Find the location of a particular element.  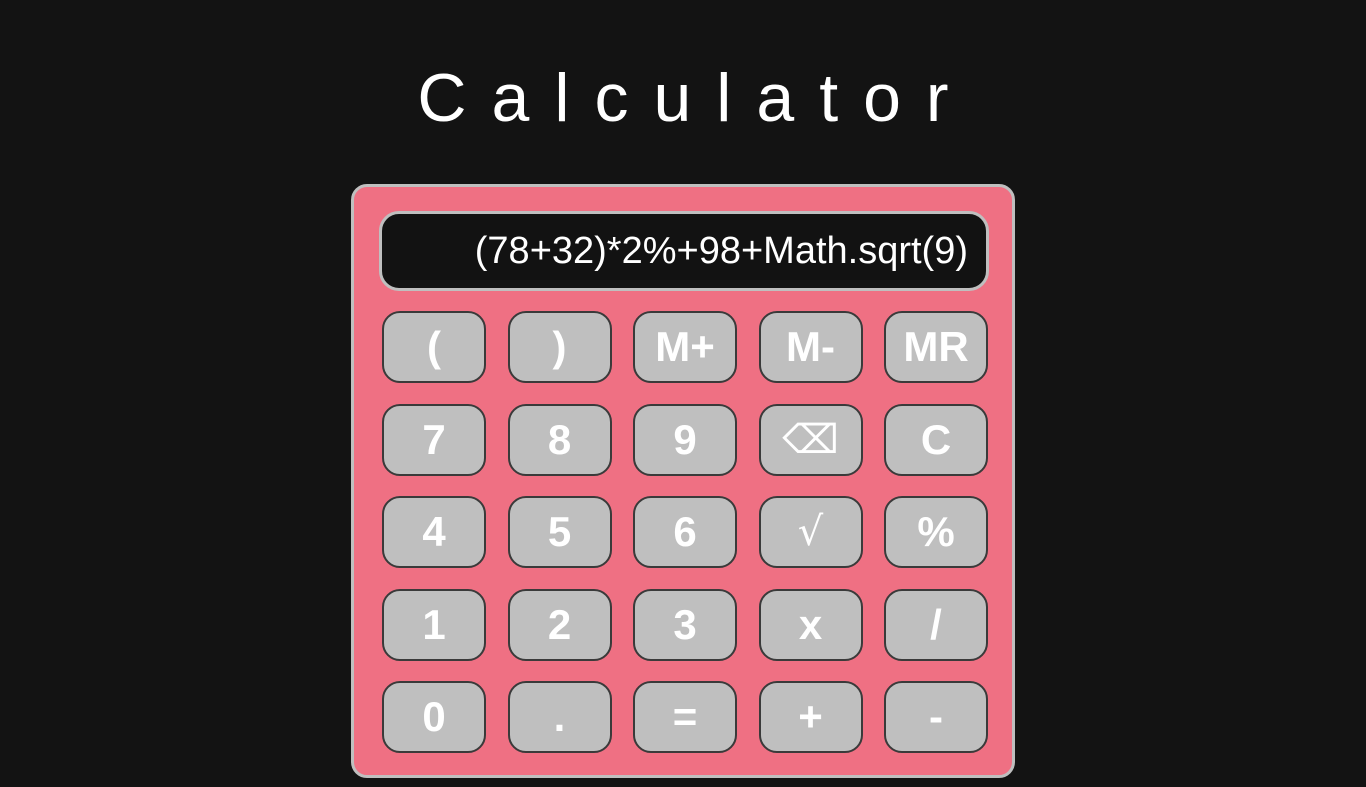

key-equals: = is located at coordinates (685, 717).